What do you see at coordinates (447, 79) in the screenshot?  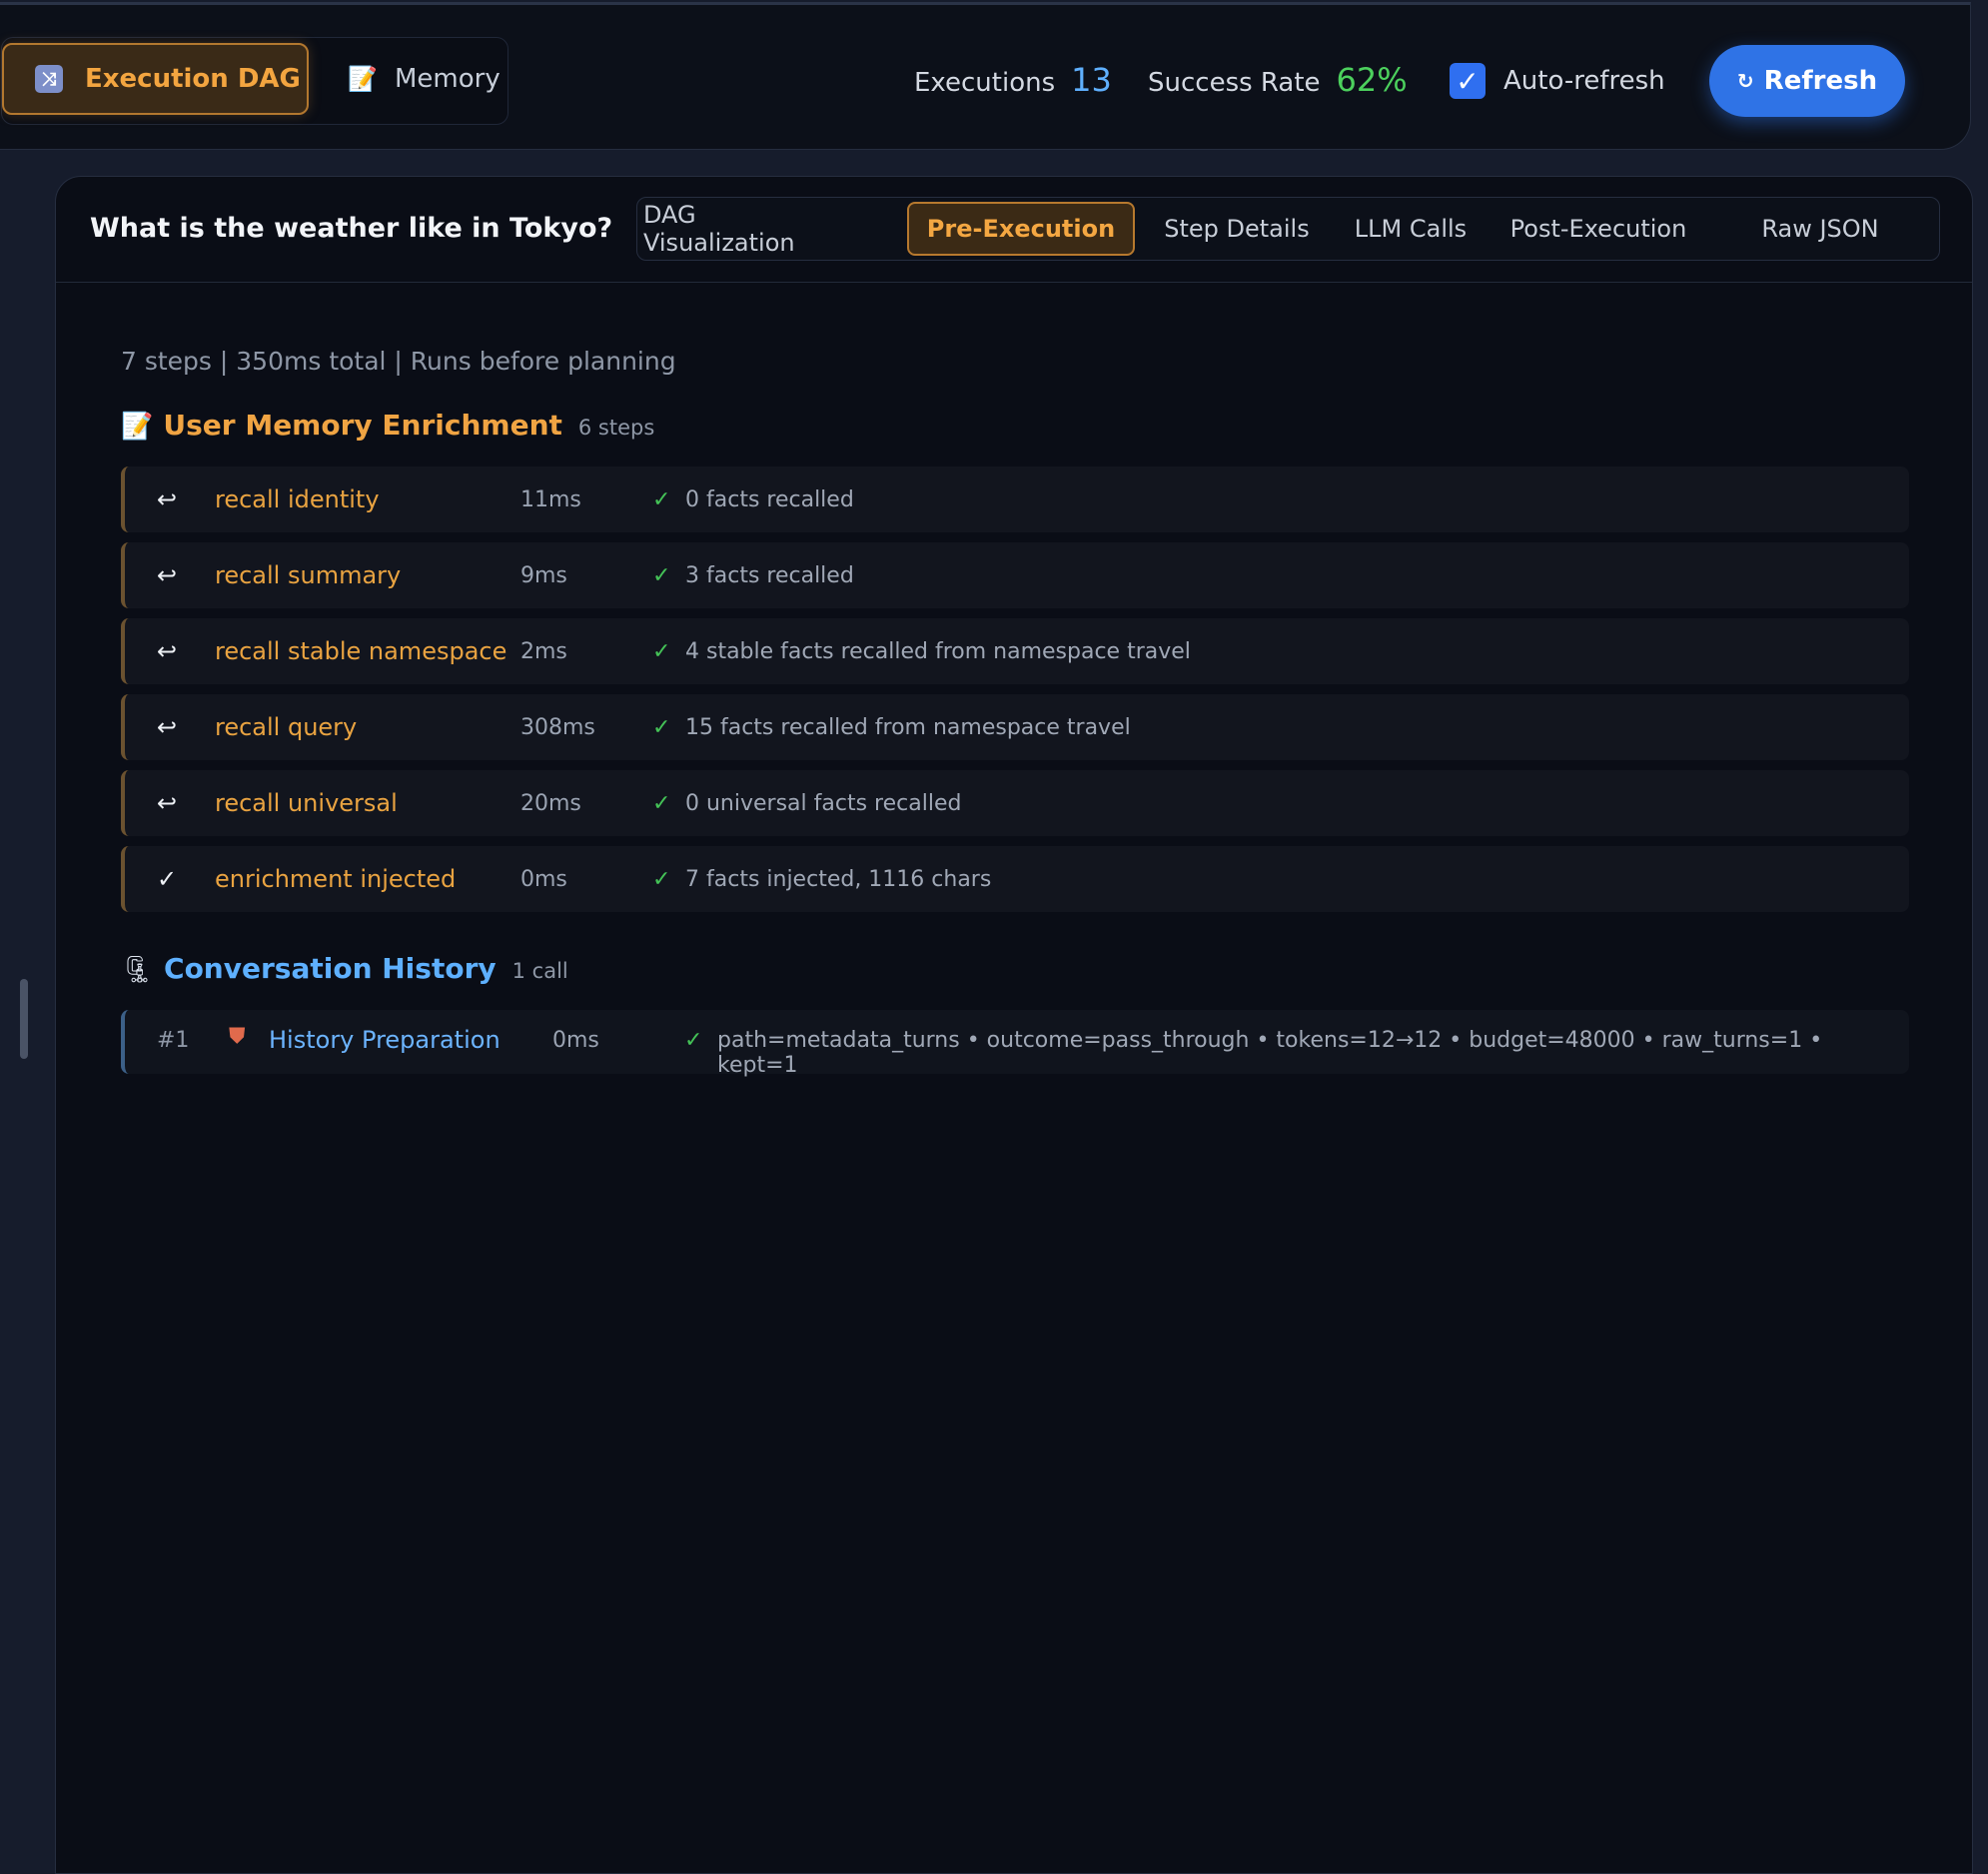 I see `view-memory-label: Memory` at bounding box center [447, 79].